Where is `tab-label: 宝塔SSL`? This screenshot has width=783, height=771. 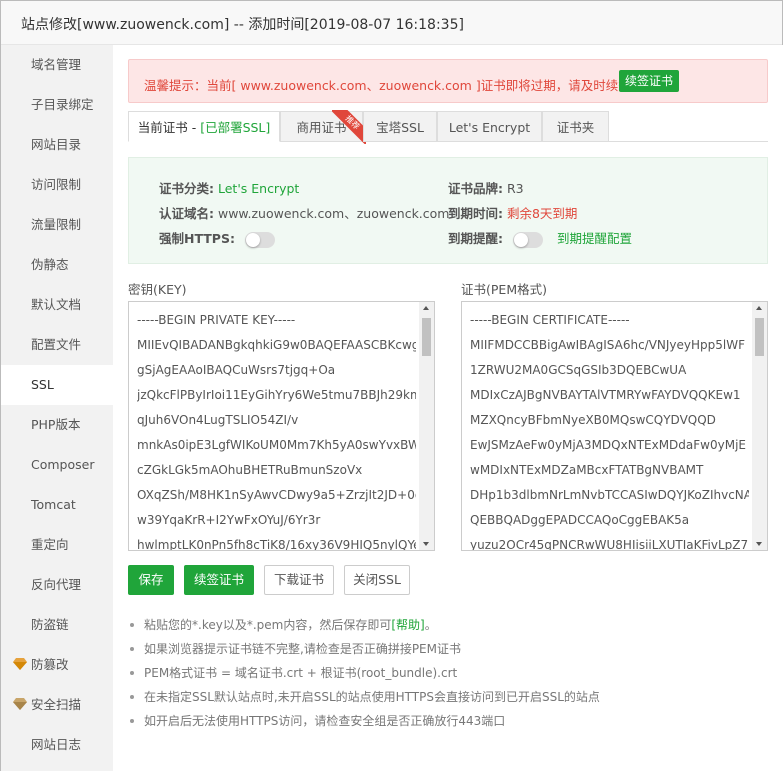 tab-label: 宝塔SSL is located at coordinates (400, 127).